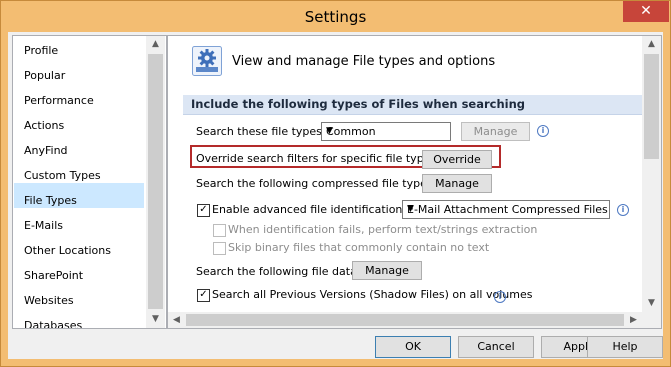 This screenshot has height=367, width=671. I want to click on title-bar: Settings ✕, so click(335, 17).